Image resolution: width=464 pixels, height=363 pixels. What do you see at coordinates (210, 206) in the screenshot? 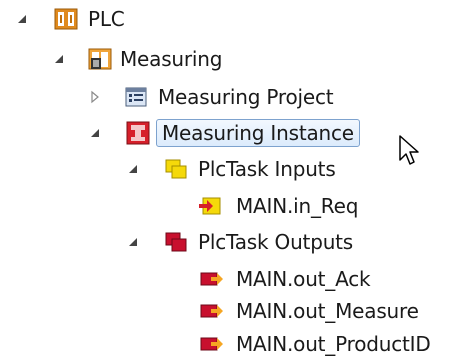
I see `input-variable-icon` at bounding box center [210, 206].